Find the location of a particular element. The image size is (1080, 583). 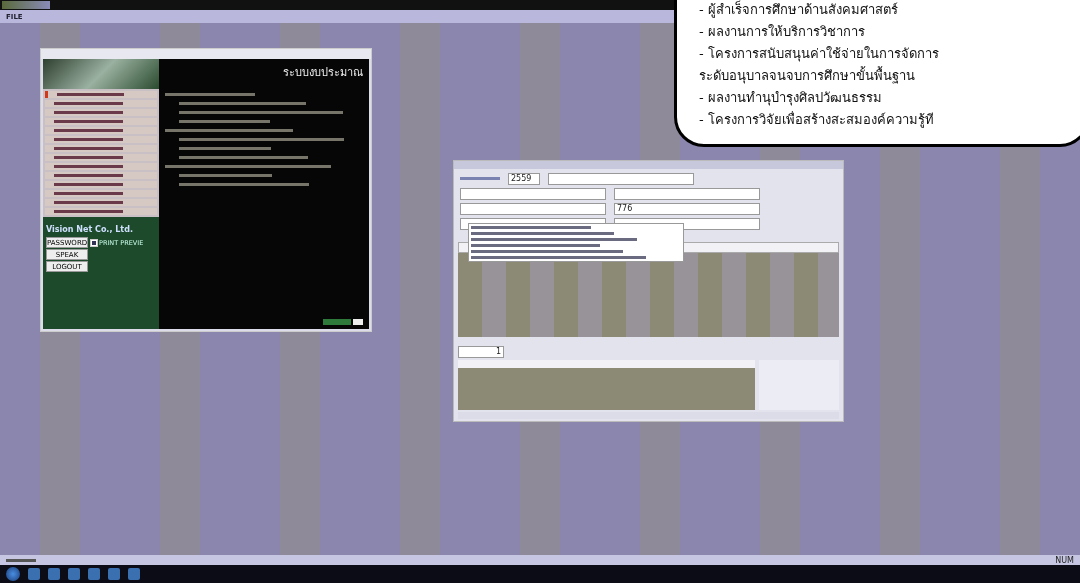

status-indicator: NUM is located at coordinates (1064, 560).